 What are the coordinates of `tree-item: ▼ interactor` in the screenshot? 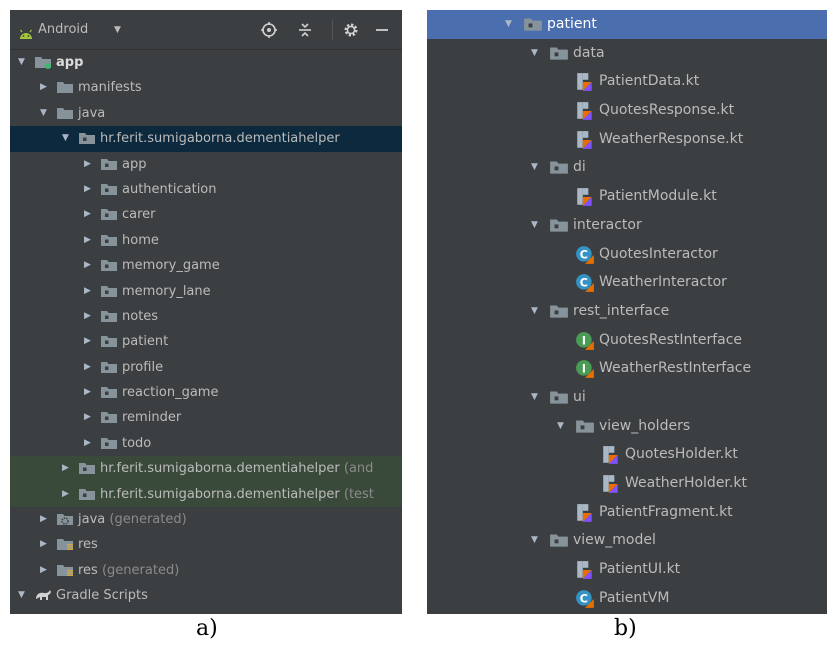 It's located at (627, 225).